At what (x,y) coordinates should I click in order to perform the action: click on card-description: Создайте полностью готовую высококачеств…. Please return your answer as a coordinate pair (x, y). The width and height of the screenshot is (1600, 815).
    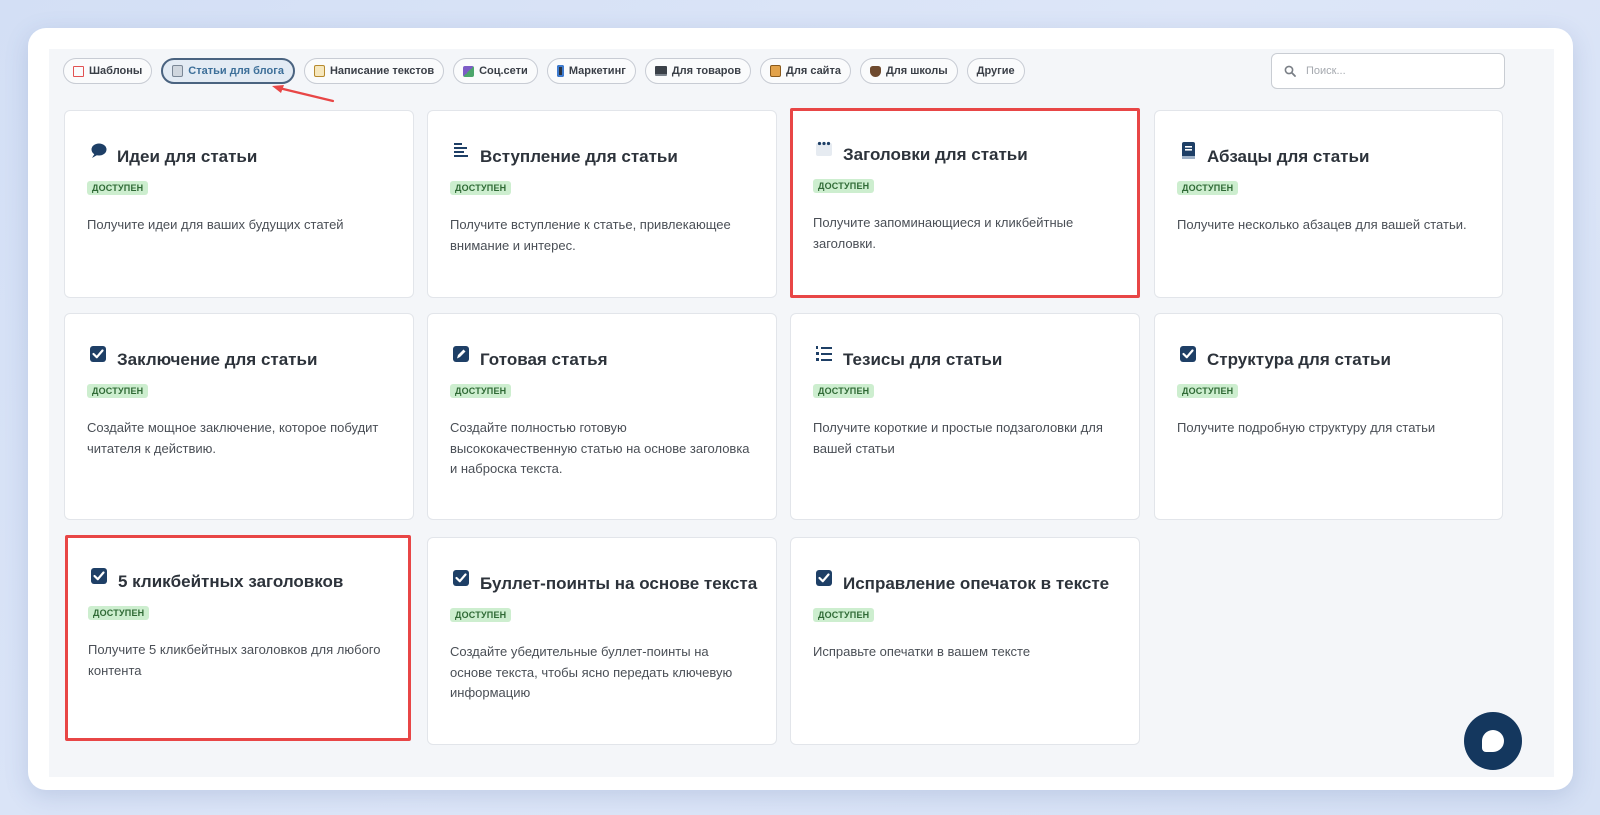
    Looking at the image, I should click on (600, 448).